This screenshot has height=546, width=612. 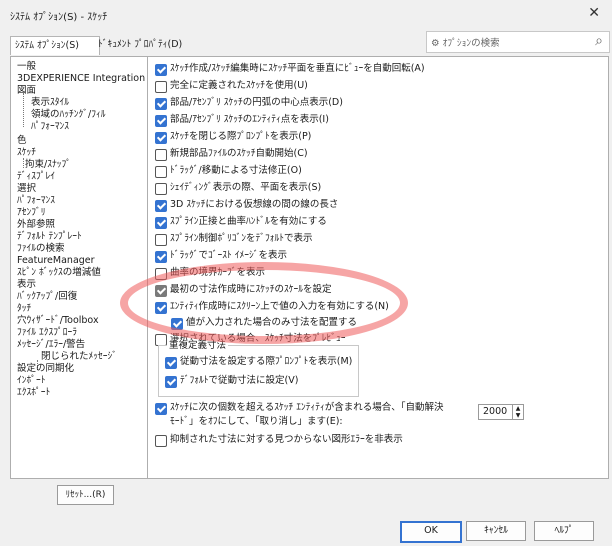 What do you see at coordinates (50, 127) in the screenshot?
I see `tree-item-drawing-performance: ﾊﾟﾌｫｰﾏﾝｽ` at bounding box center [50, 127].